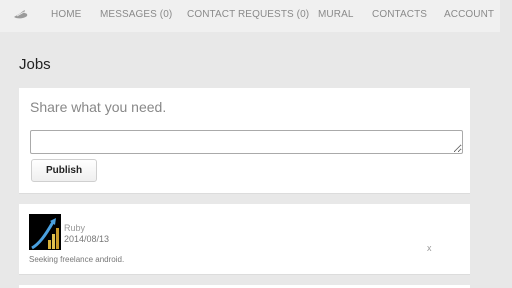 Image resolution: width=512 pixels, height=288 pixels. What do you see at coordinates (429, 248) in the screenshot?
I see `delete-post-button: x` at bounding box center [429, 248].